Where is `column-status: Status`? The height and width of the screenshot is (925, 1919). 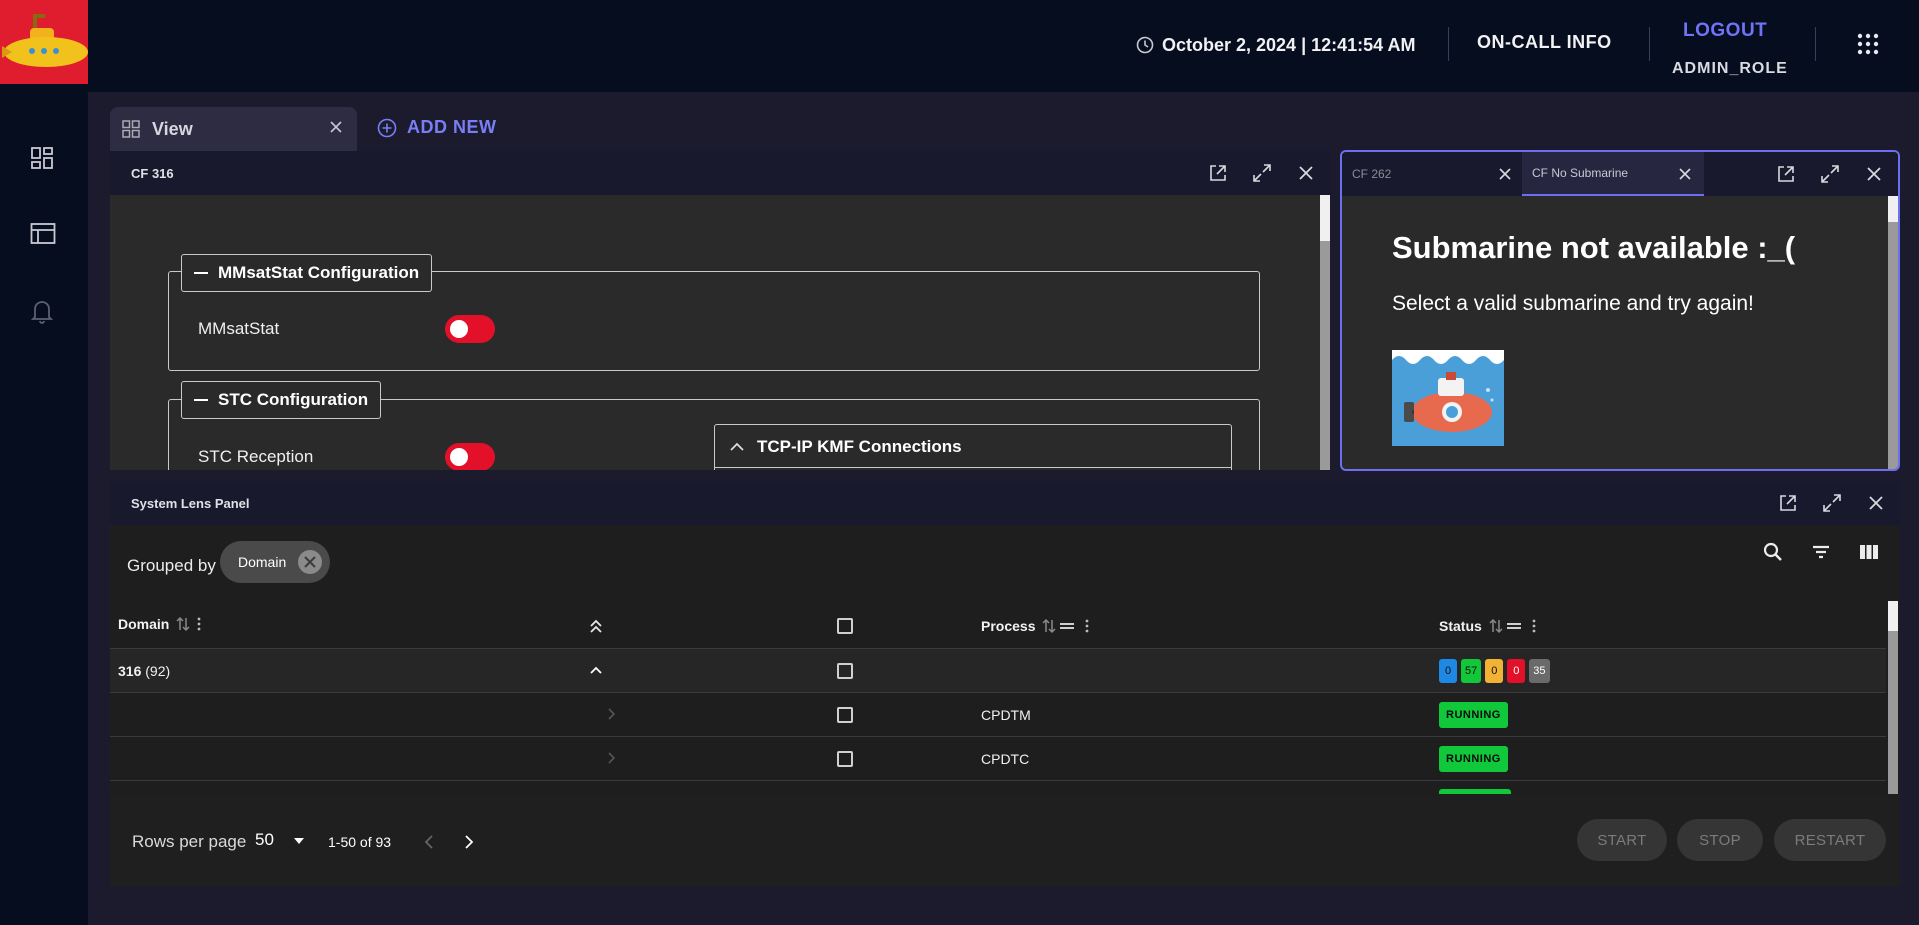 column-status: Status is located at coordinates (1490, 626).